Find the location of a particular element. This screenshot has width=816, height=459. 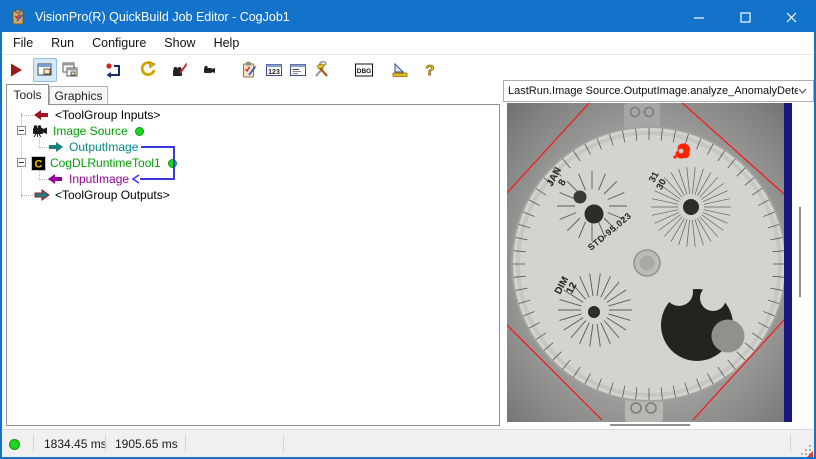

maximize-button is located at coordinates (745, 17).